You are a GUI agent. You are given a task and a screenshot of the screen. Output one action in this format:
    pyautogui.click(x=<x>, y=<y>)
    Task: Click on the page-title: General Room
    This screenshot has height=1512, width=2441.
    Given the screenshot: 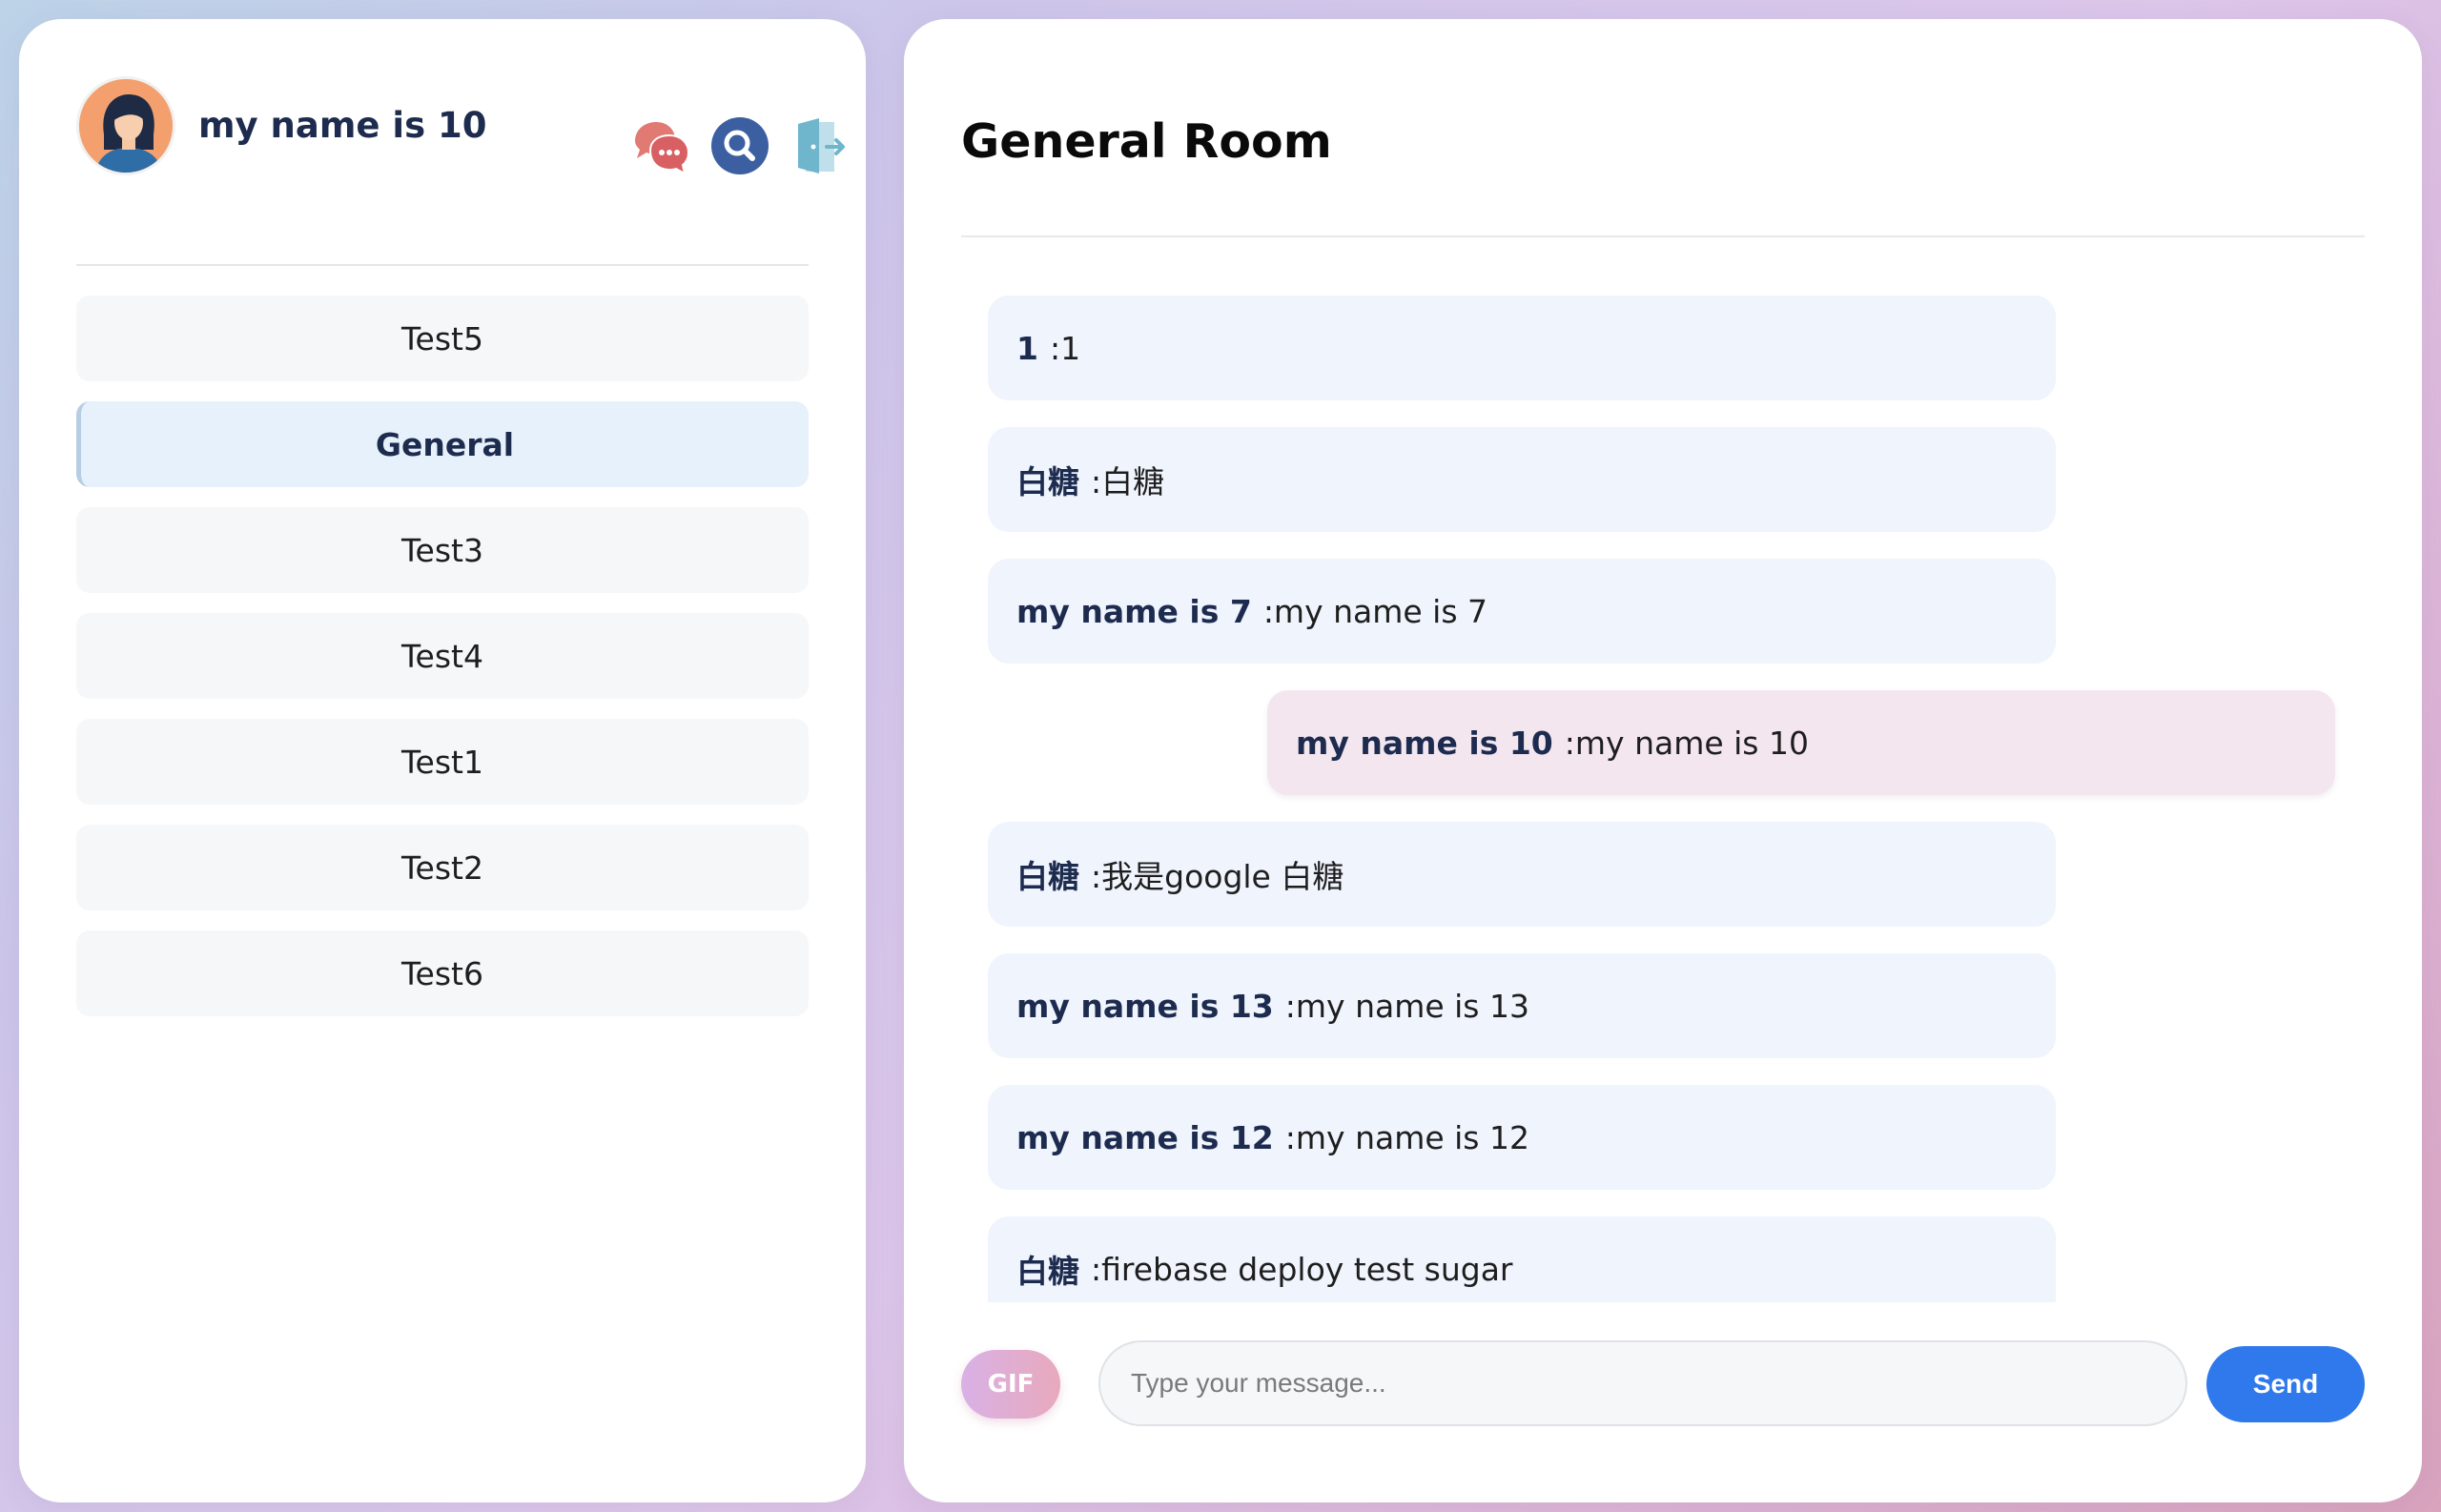 What is the action you would take?
    pyautogui.click(x=1146, y=141)
    